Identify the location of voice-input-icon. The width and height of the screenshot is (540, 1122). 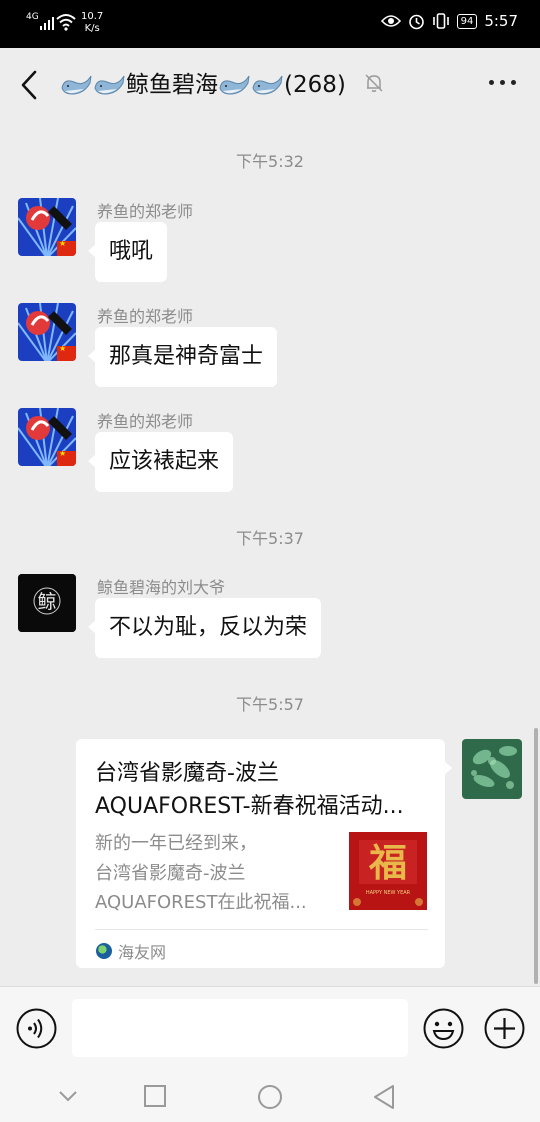
(36, 1028).